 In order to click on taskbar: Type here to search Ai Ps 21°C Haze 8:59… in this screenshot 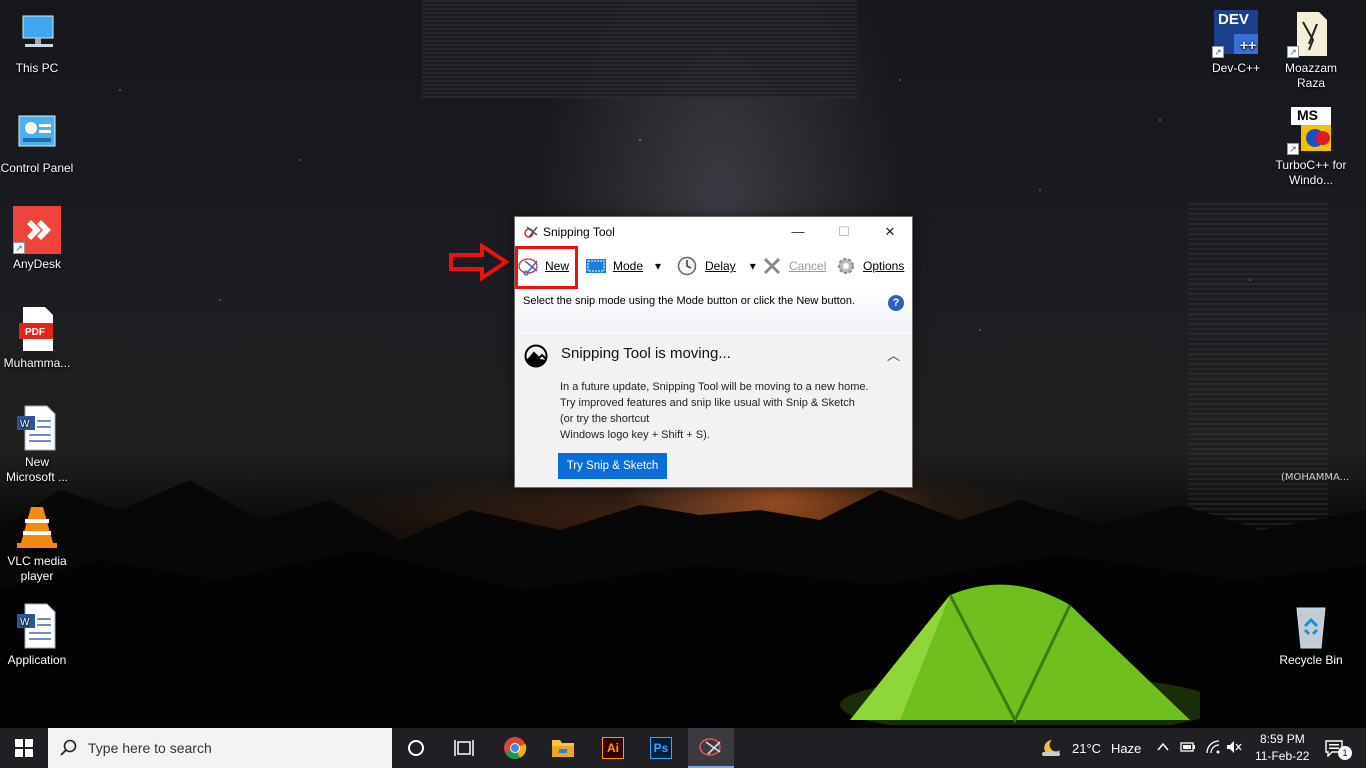, I will do `click(683, 748)`.